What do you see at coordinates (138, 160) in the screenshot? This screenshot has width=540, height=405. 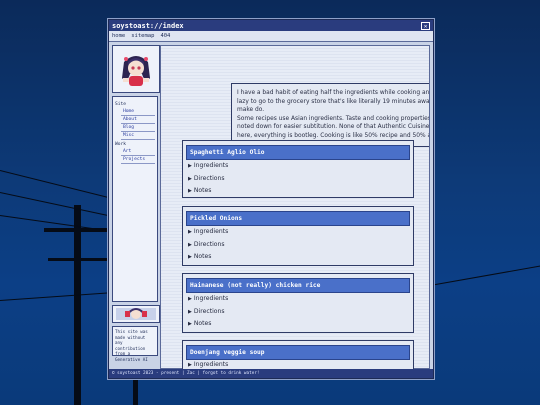 I see `sidebar-item-projects: Projects` at bounding box center [138, 160].